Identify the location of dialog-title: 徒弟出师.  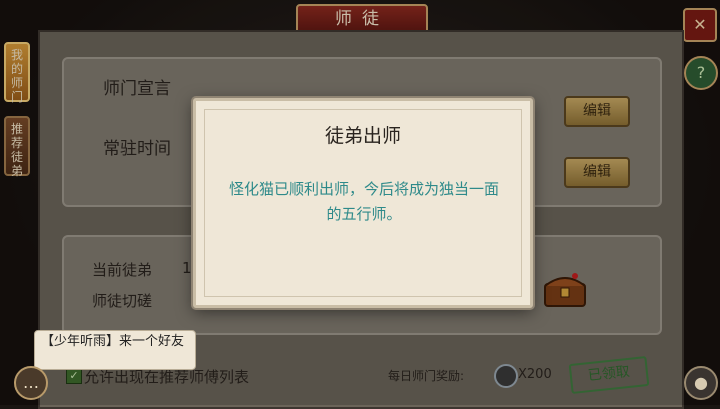
(362, 136).